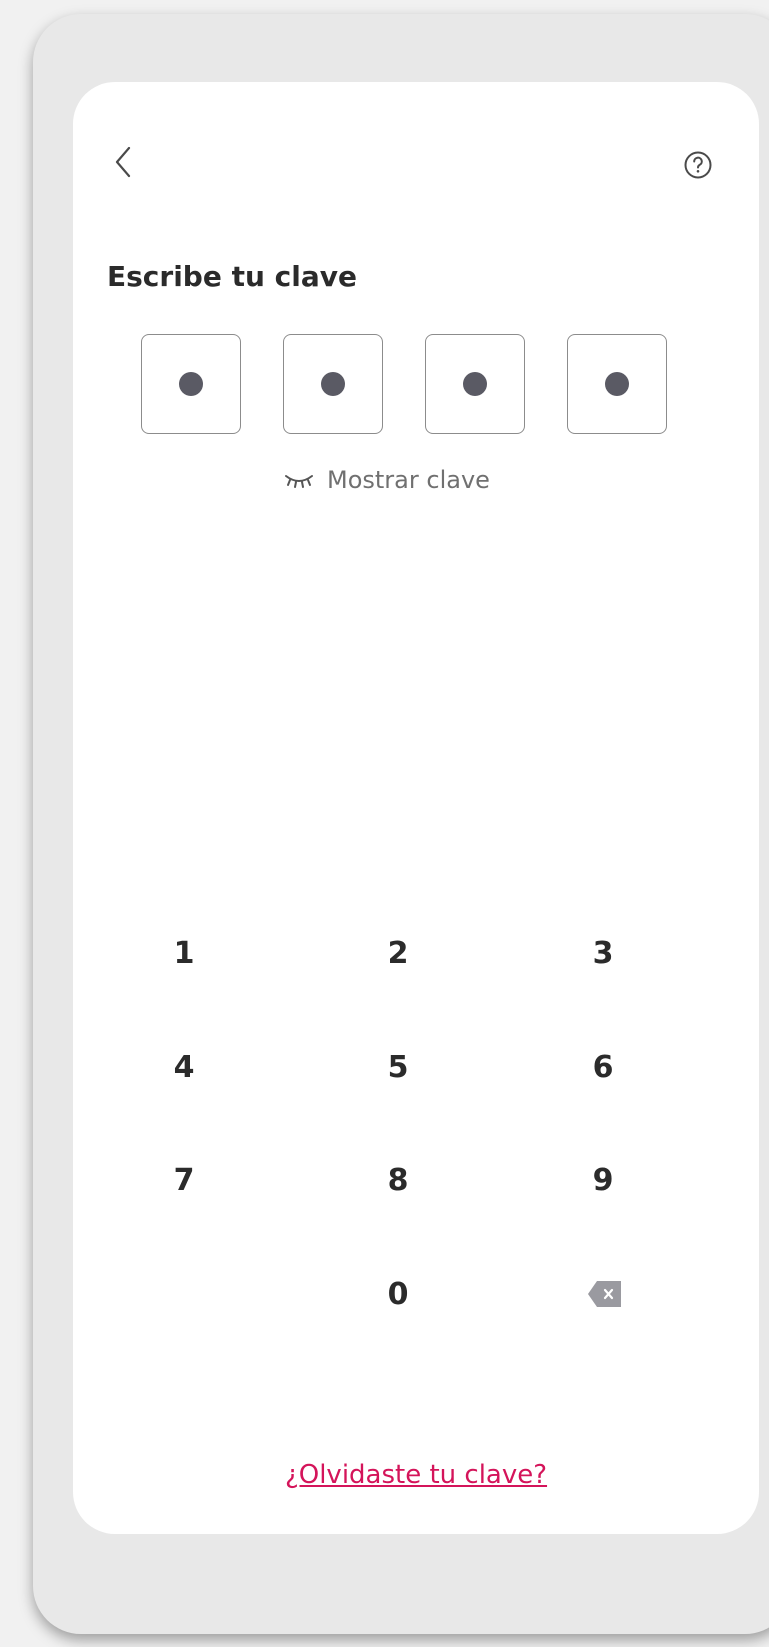 The image size is (769, 1647). I want to click on backspace-icon, so click(604, 1294).